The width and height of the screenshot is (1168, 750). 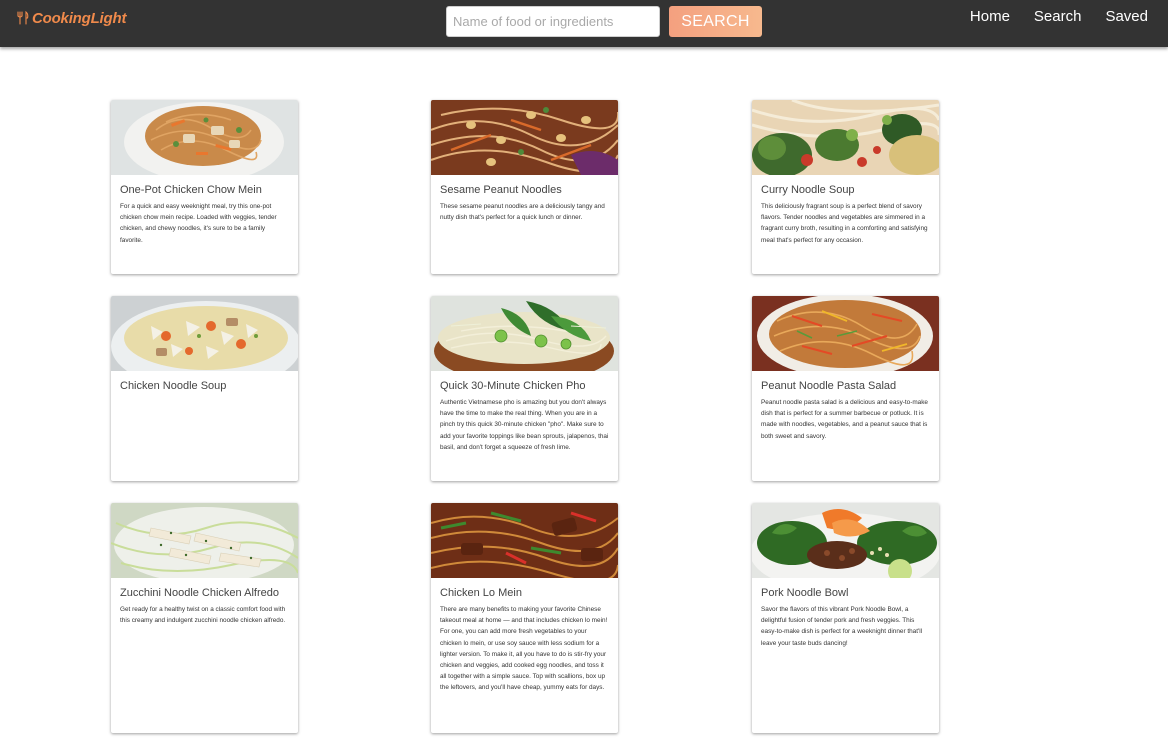 What do you see at coordinates (553, 21) in the screenshot?
I see `search-input` at bounding box center [553, 21].